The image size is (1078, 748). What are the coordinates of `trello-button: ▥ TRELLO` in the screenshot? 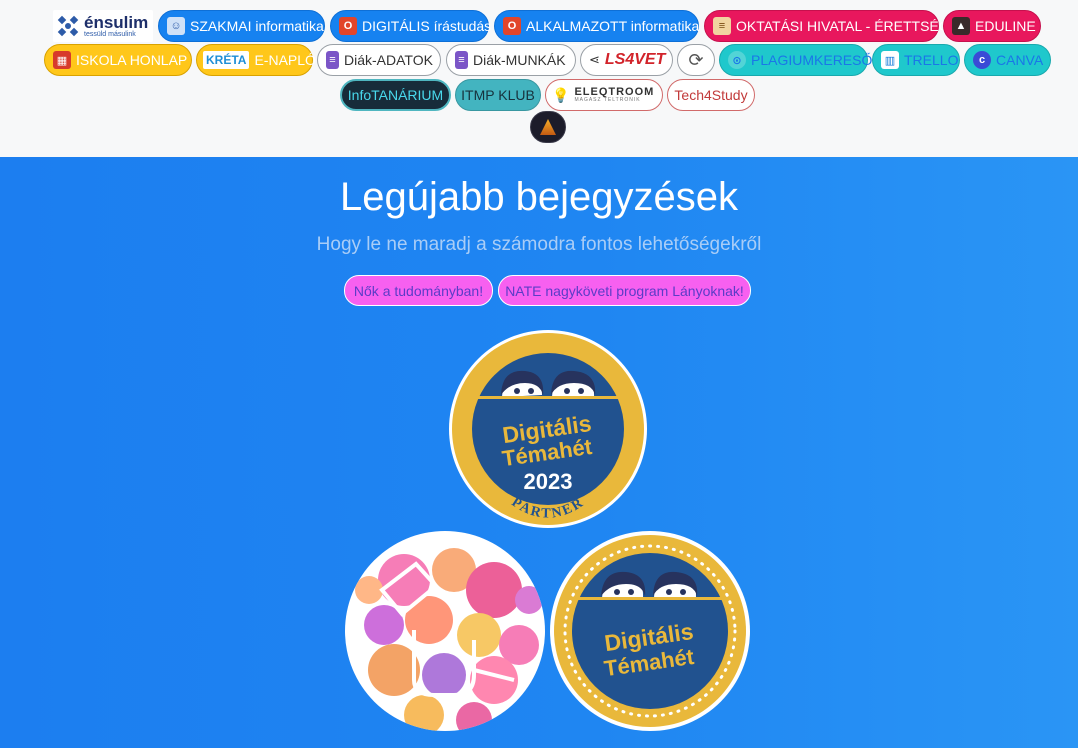 It's located at (916, 60).